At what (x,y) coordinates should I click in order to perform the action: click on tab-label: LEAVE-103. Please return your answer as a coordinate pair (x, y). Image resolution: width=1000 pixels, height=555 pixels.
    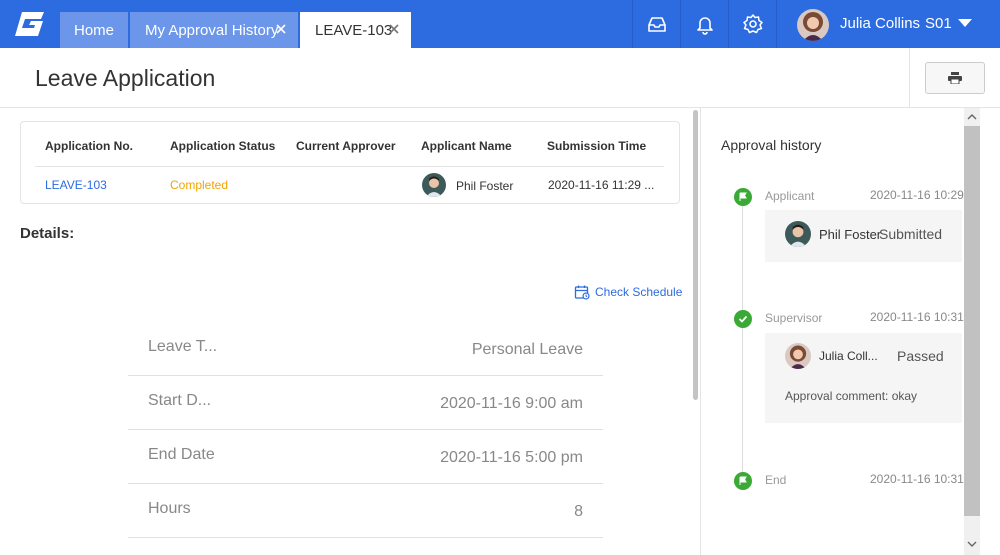
    Looking at the image, I should click on (354, 30).